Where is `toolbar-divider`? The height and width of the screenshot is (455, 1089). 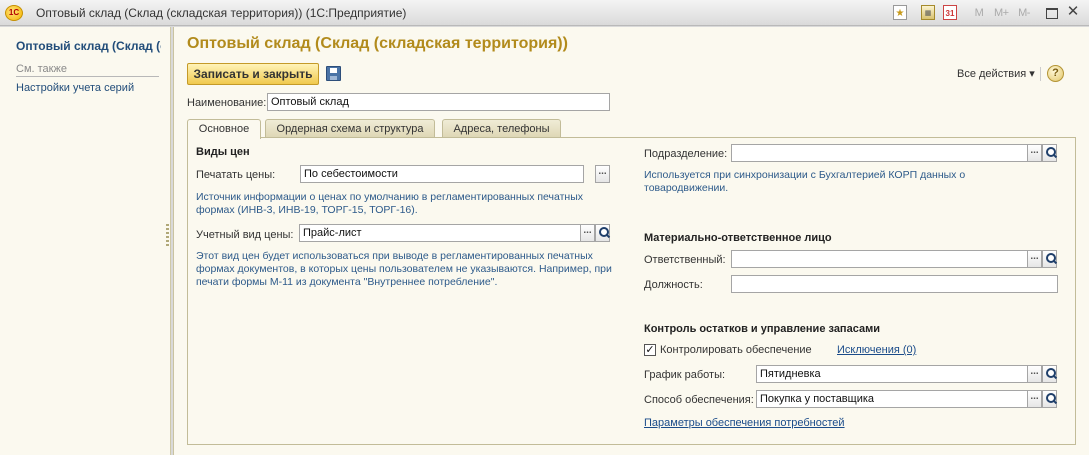 toolbar-divider is located at coordinates (1040, 74).